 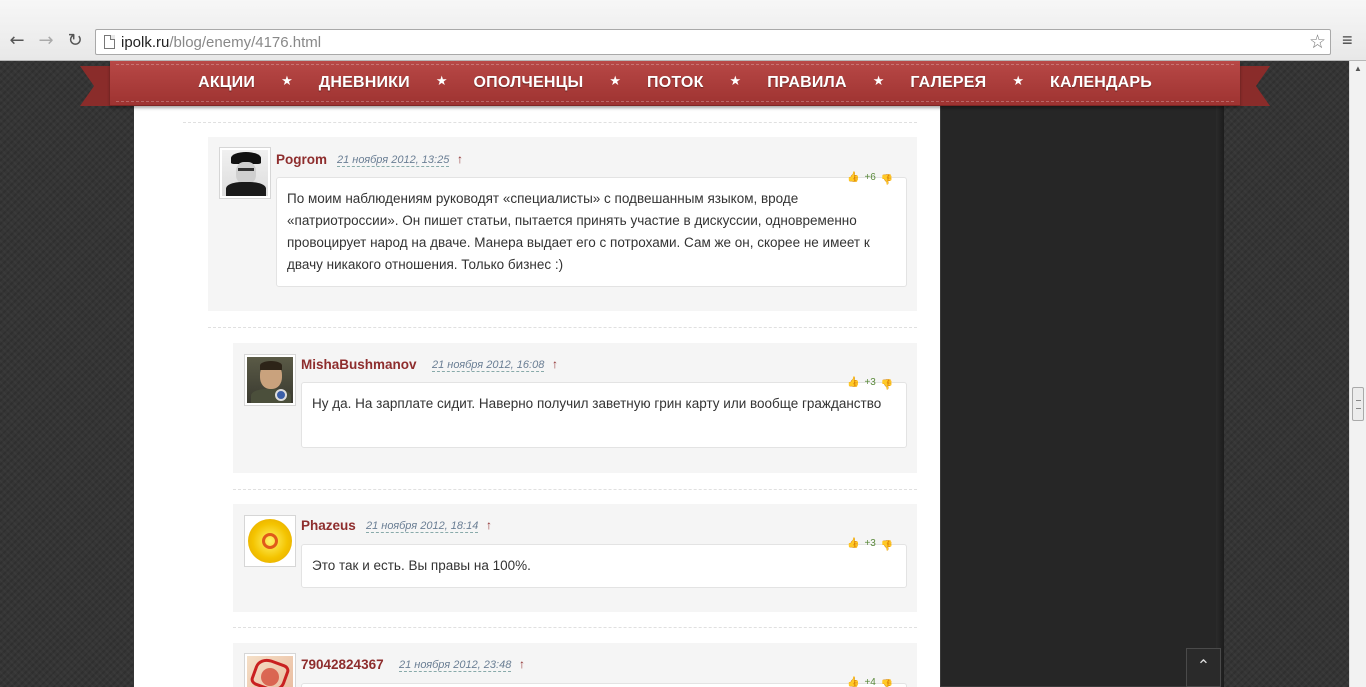 I want to click on scroll-up-arrow-icon: ▲, so click(x=1358, y=68).